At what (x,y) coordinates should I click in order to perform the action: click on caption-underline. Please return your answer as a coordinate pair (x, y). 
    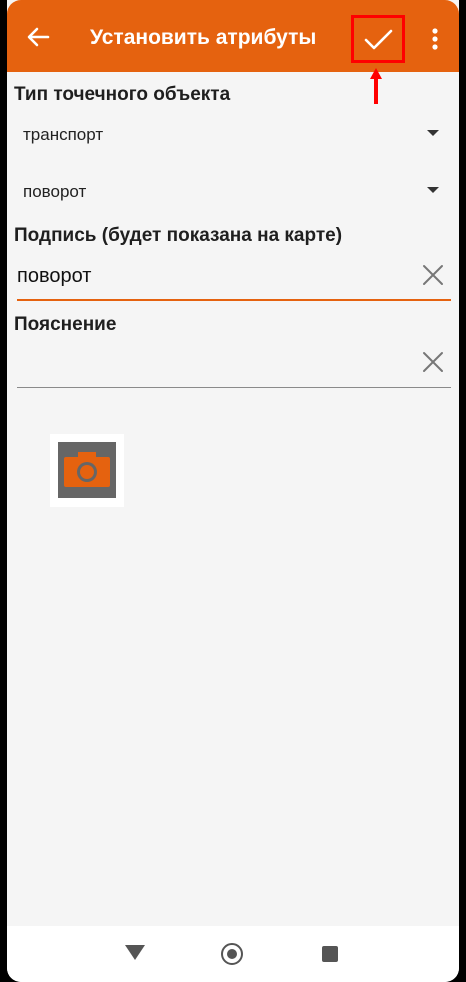
    Looking at the image, I should click on (234, 300).